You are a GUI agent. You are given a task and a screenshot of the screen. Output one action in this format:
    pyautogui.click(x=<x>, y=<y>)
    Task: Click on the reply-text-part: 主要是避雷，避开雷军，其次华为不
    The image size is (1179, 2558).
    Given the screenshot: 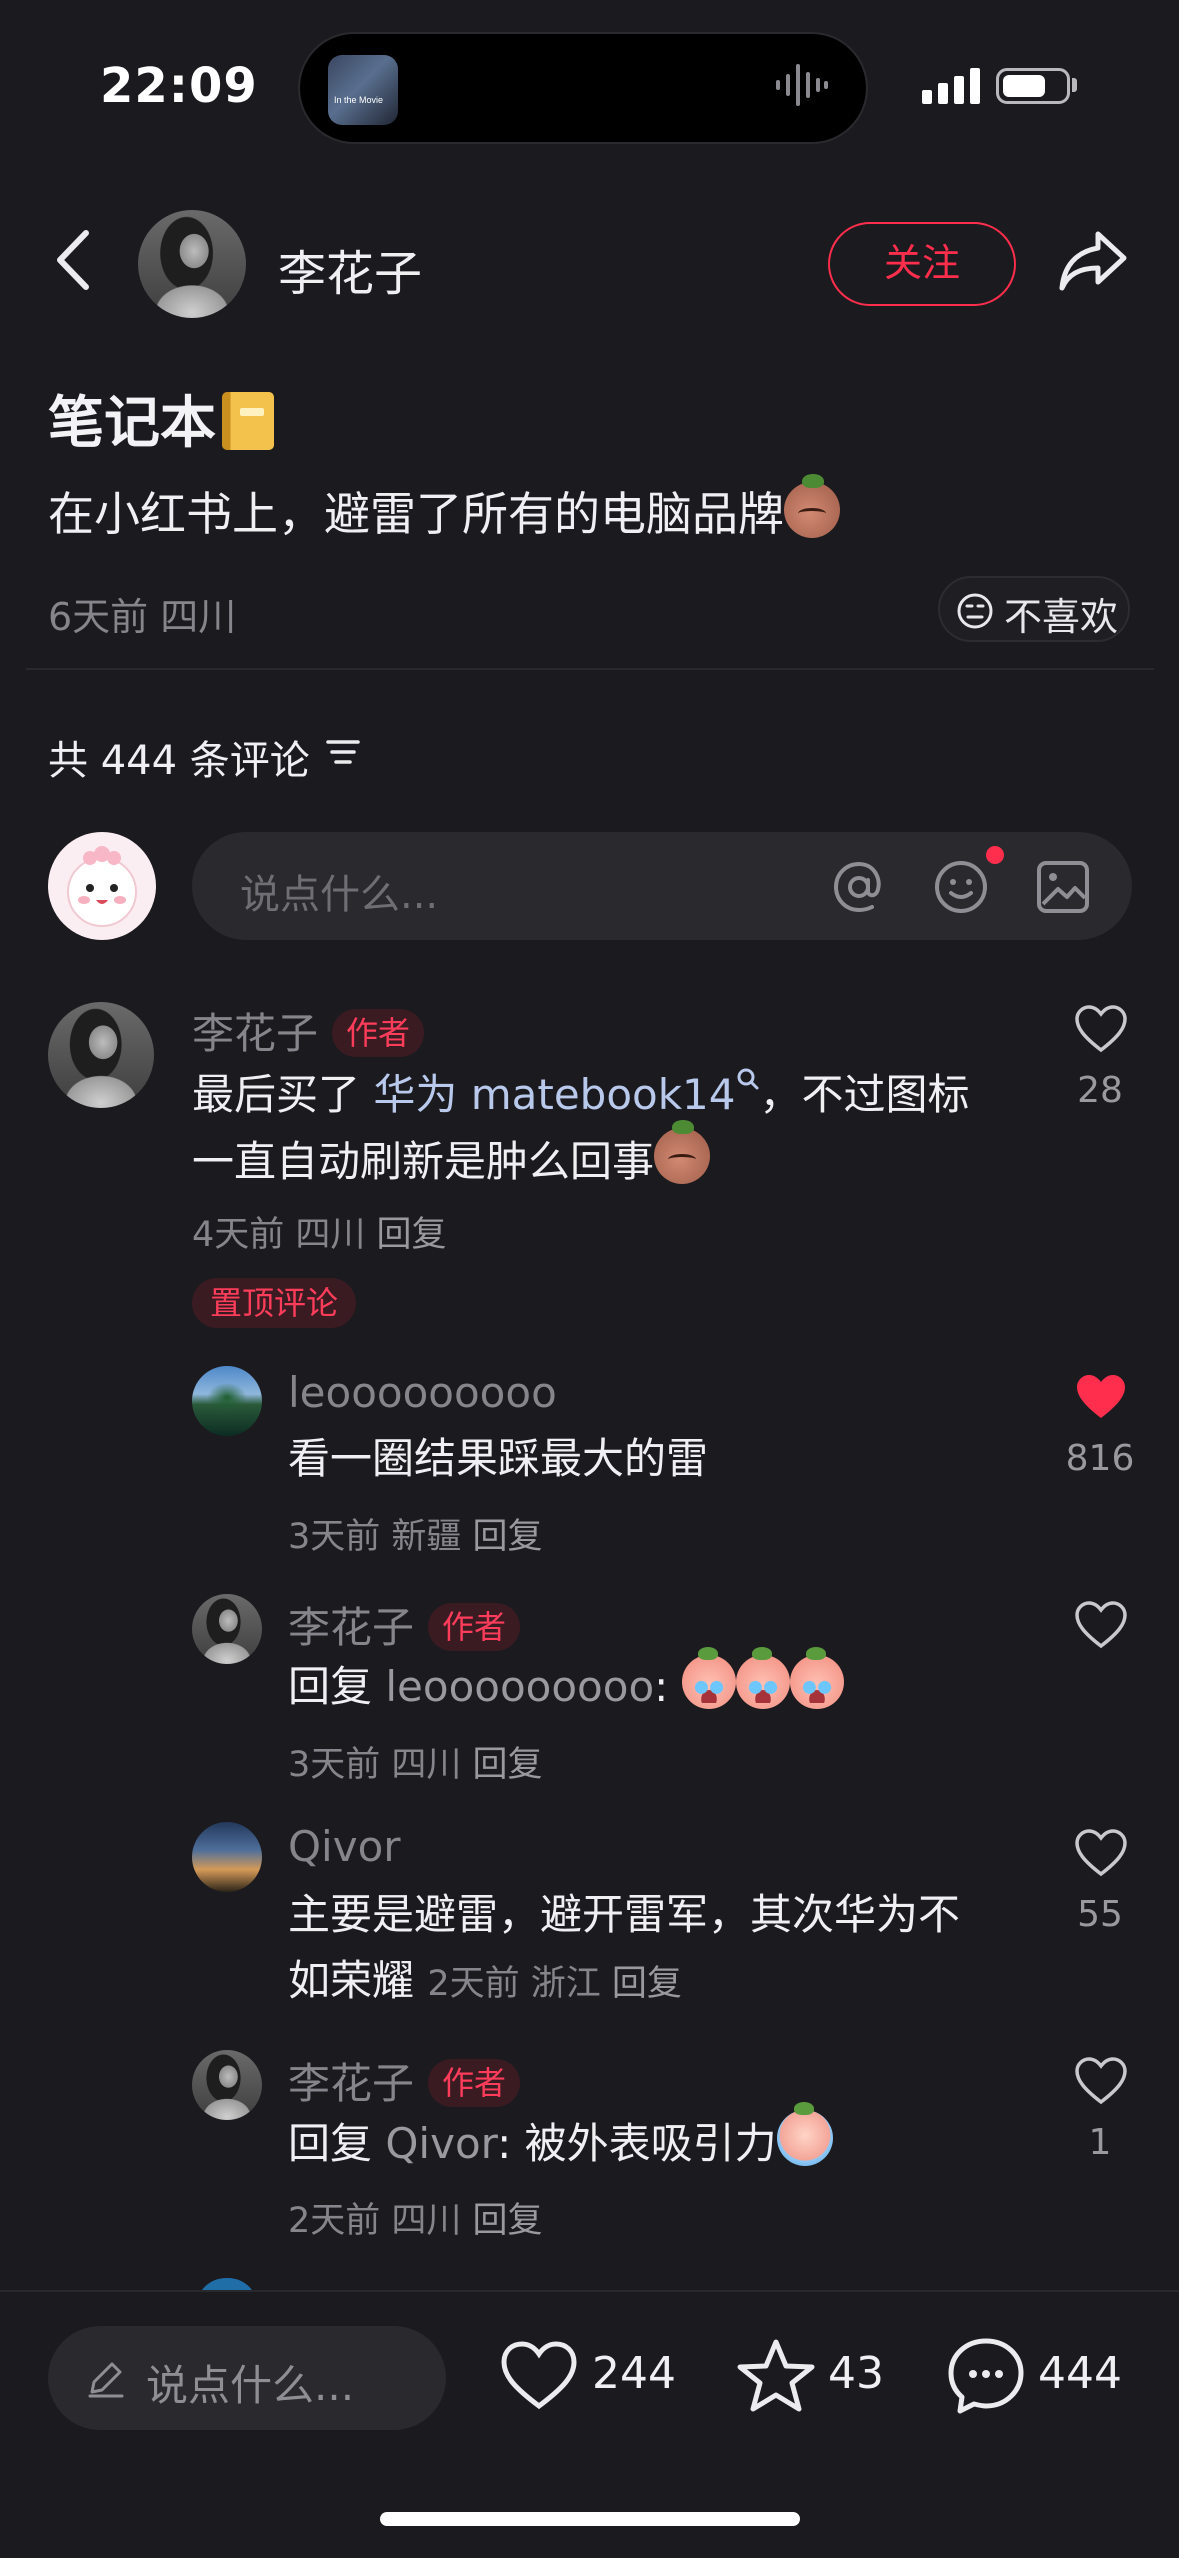 What is the action you would take?
    pyautogui.click(x=624, y=1914)
    